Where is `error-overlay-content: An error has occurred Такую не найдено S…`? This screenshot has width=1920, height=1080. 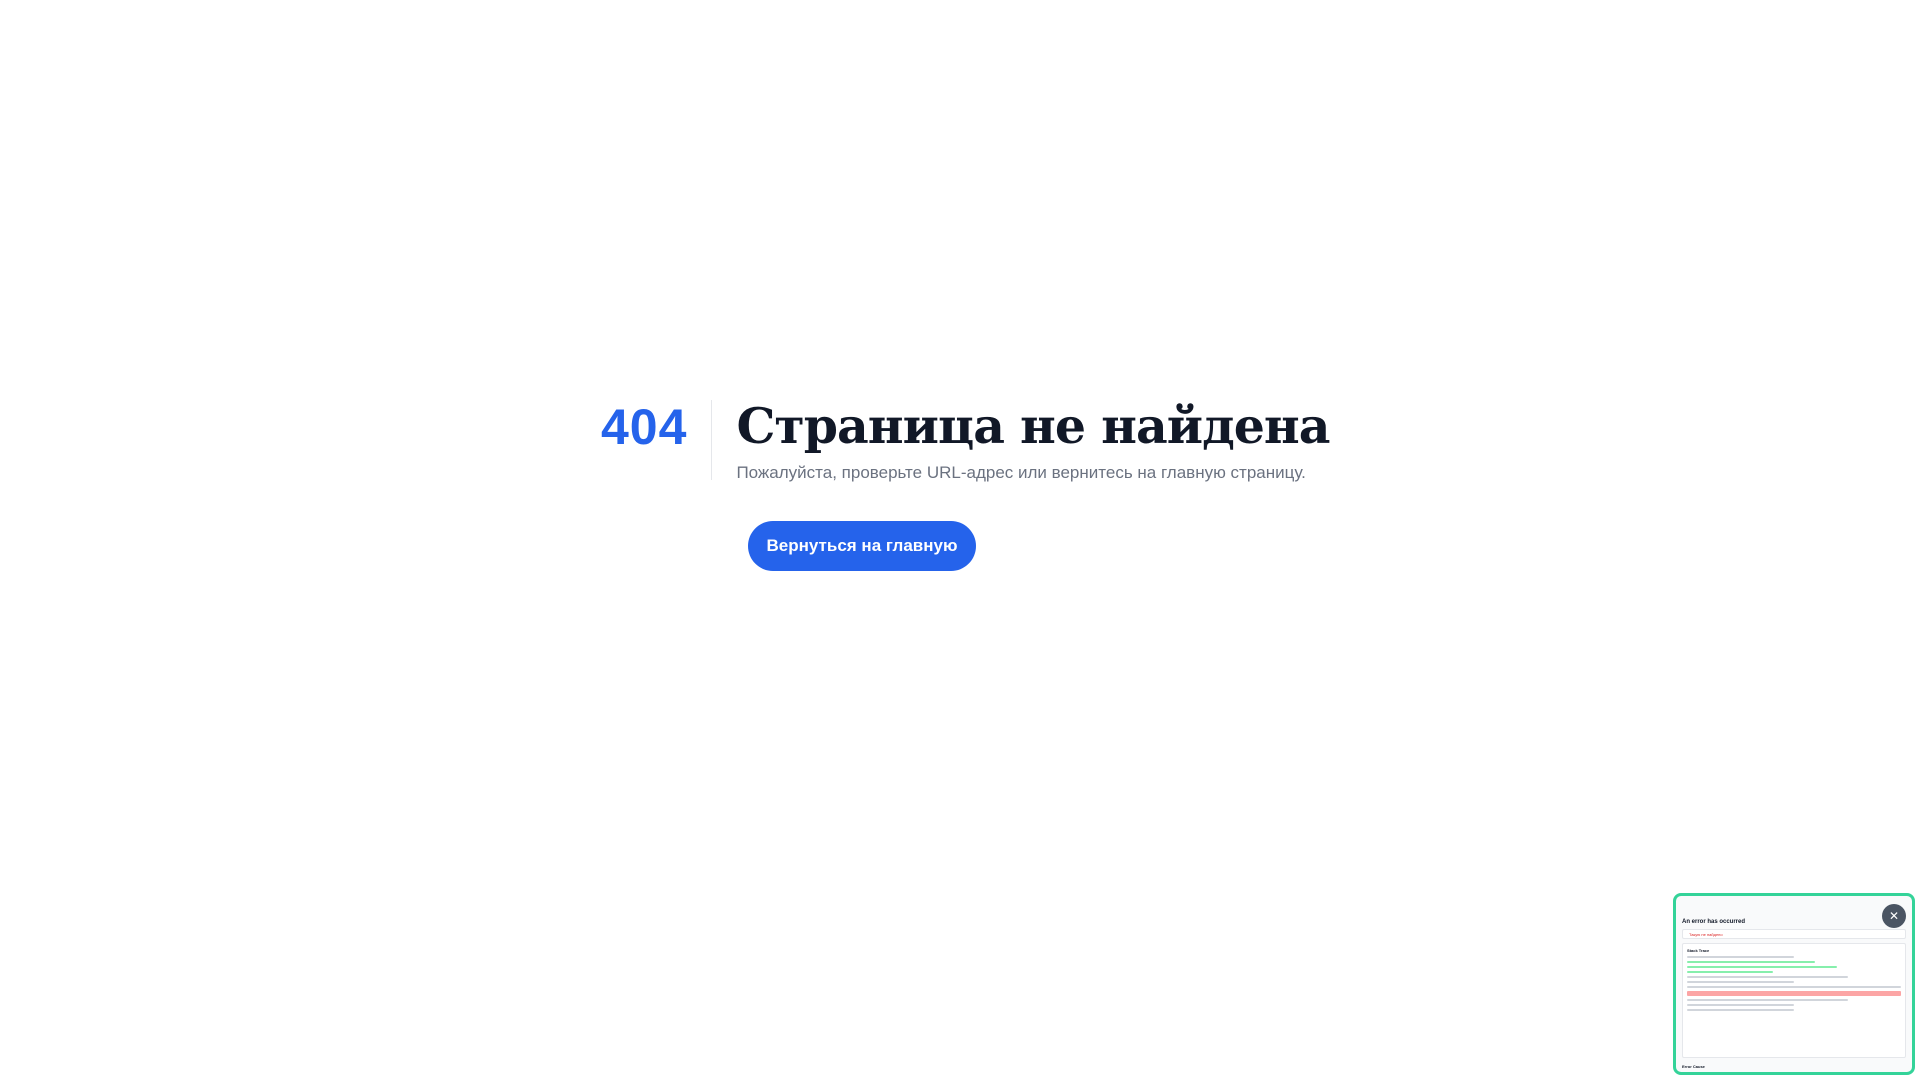
error-overlay-content: An error has occurred Такую не найдено S… is located at coordinates (1794, 993).